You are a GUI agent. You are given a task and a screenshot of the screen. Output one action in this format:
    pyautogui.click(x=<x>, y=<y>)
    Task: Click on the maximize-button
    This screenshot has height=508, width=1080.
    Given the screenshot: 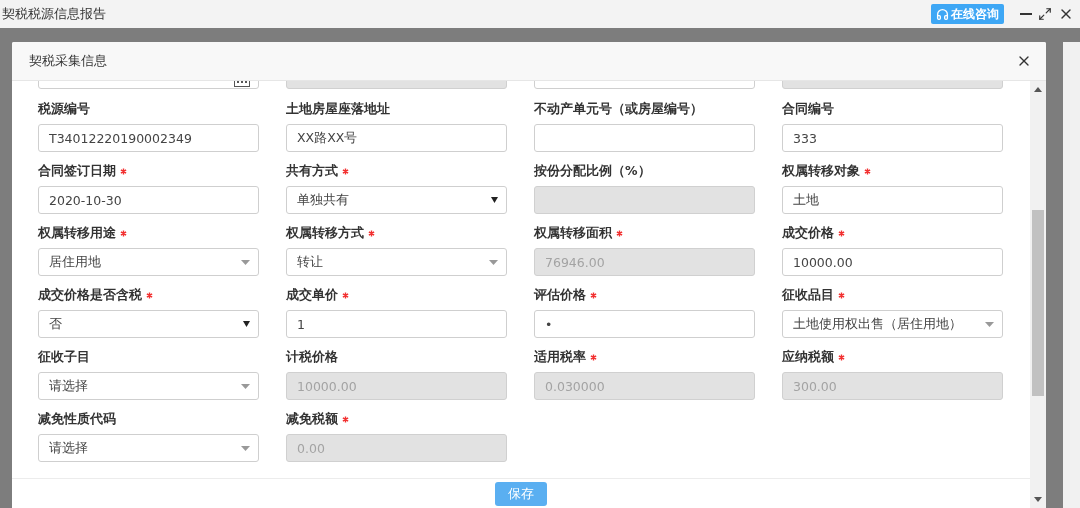 What is the action you would take?
    pyautogui.click(x=1045, y=14)
    